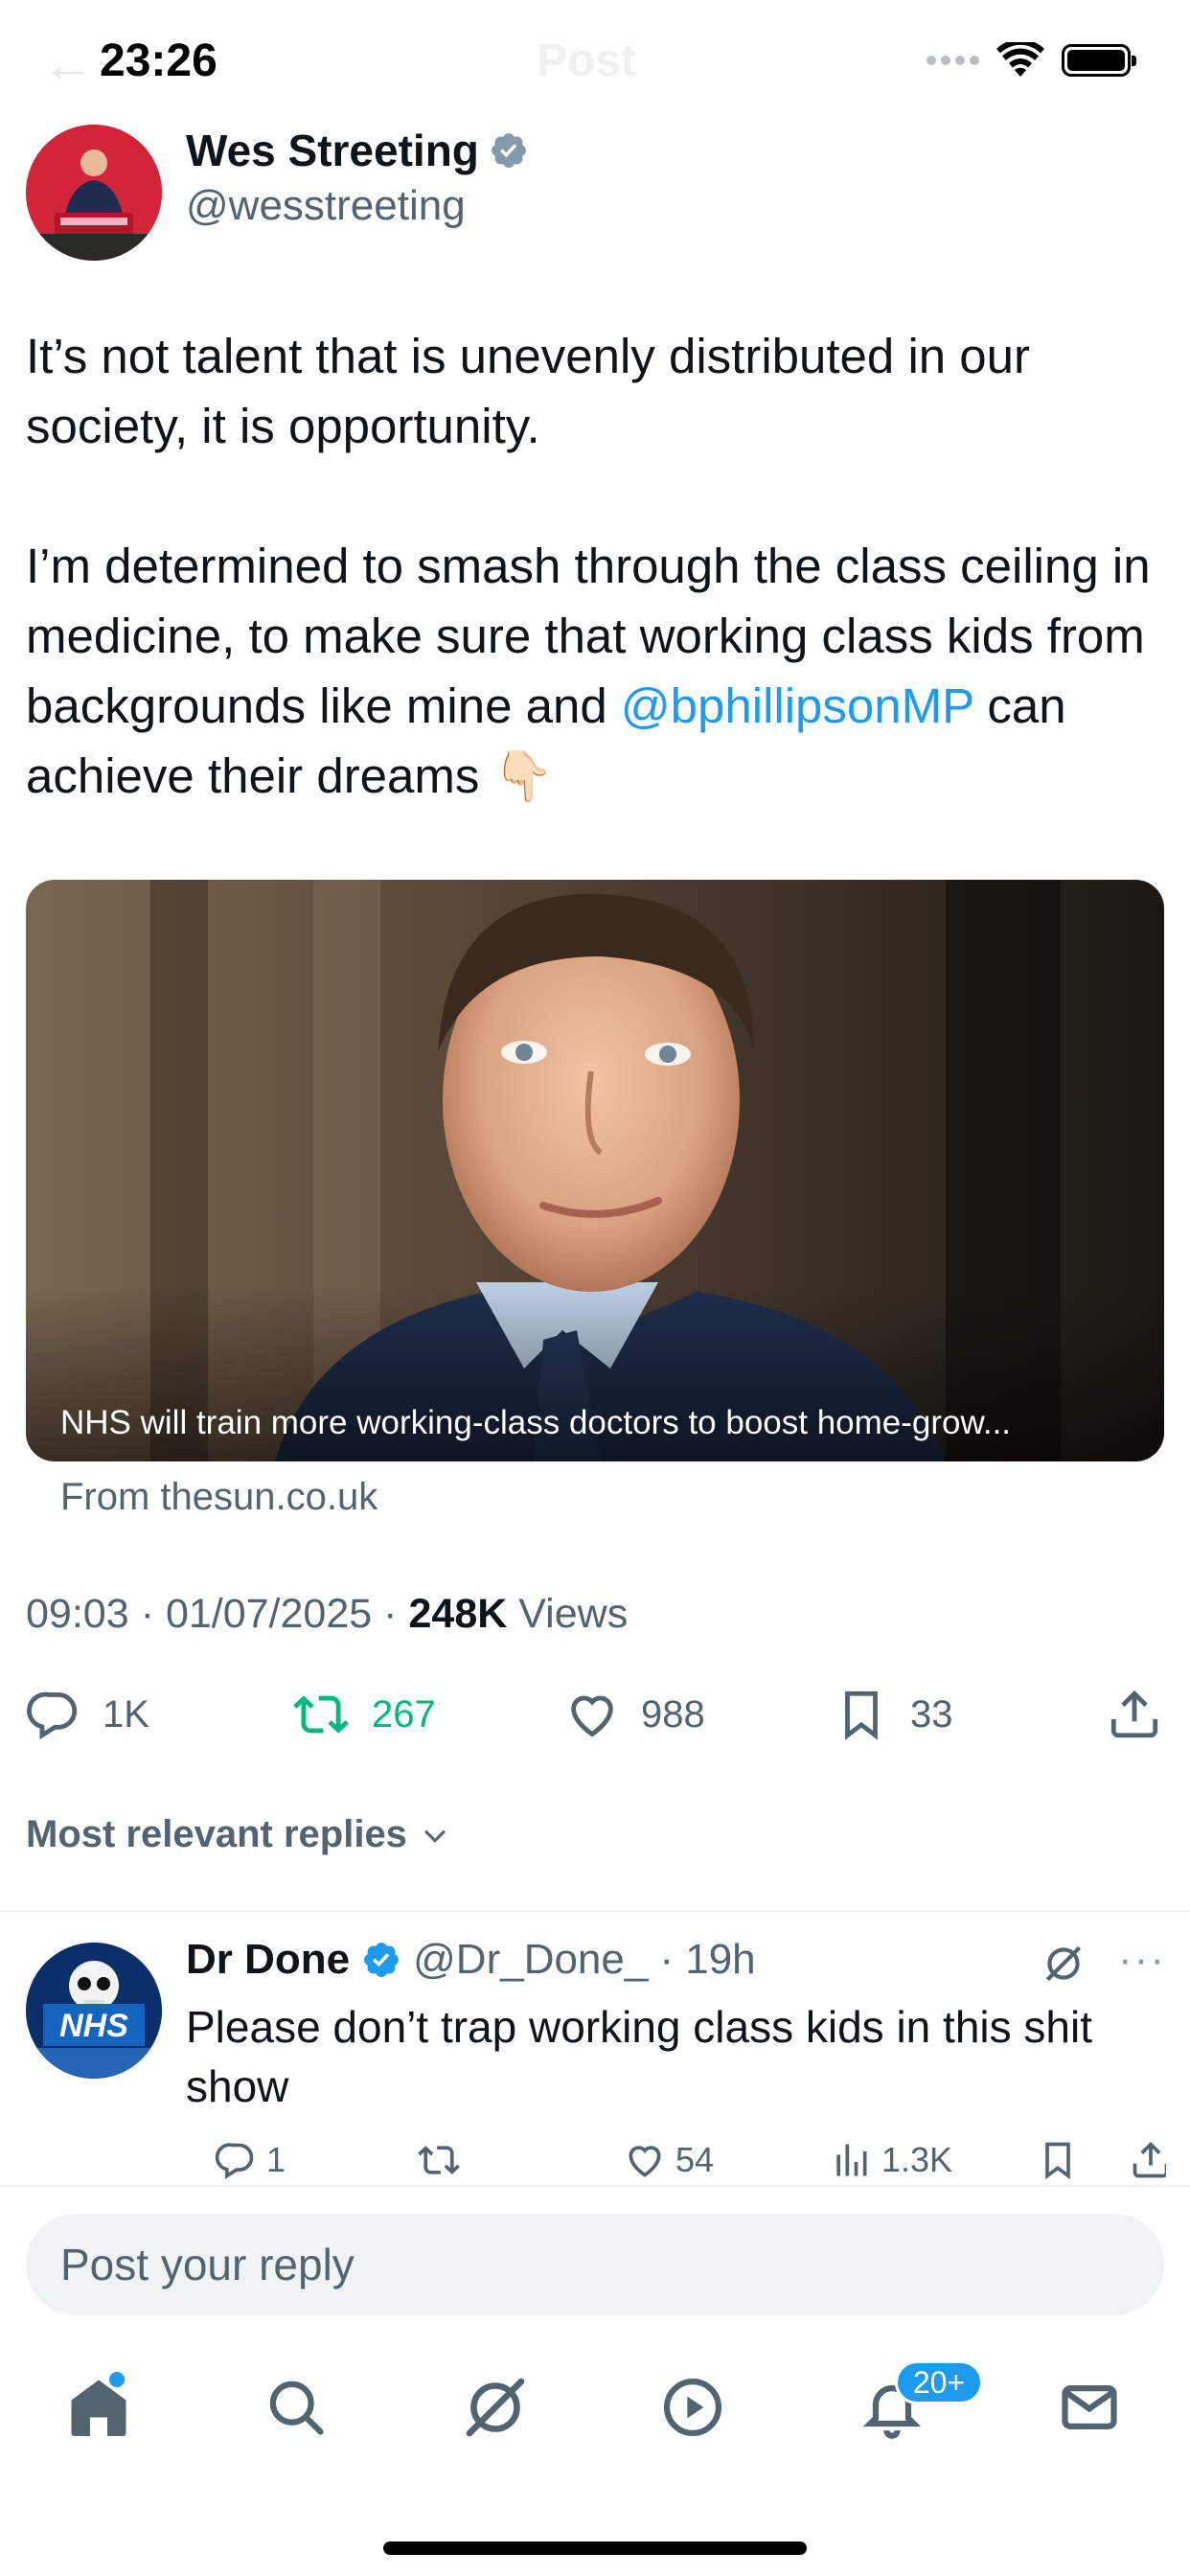  I want to click on home-unread-dot, so click(117, 2379).